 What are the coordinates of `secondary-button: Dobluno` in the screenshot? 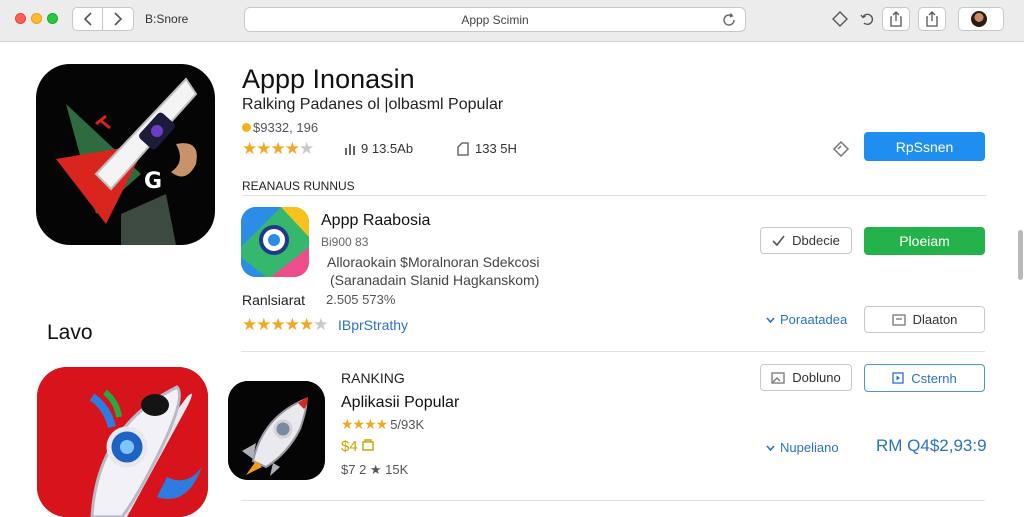 It's located at (806, 377).